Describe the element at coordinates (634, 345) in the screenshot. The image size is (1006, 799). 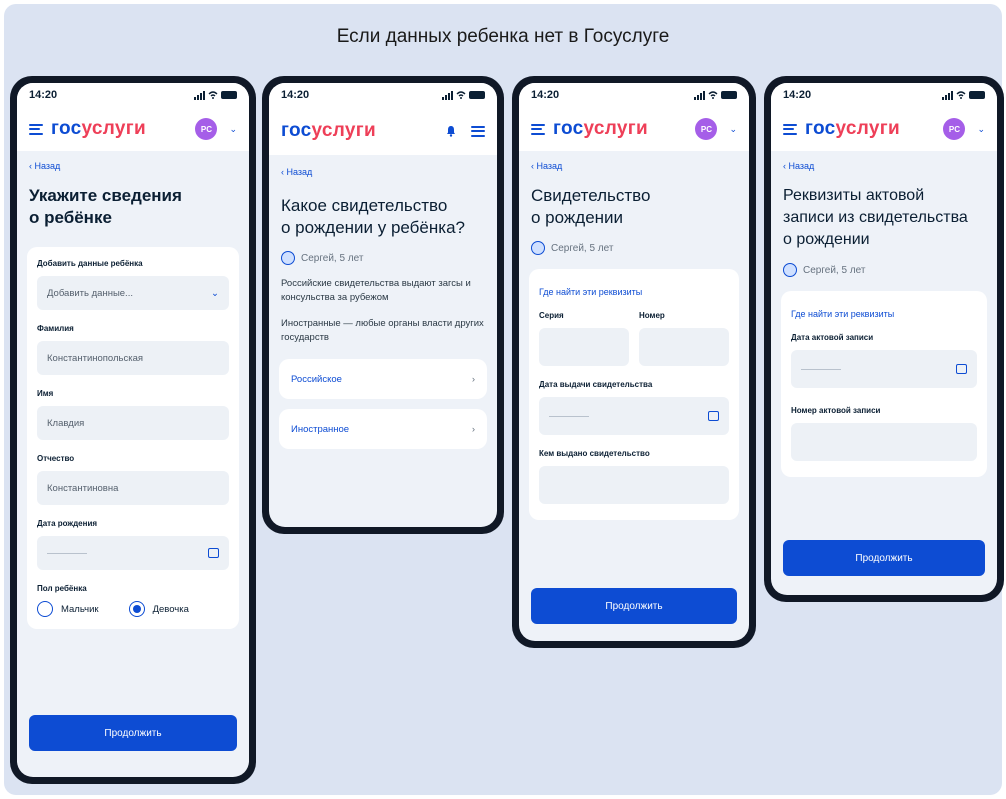
I see `series-number-row: Серия Номер` at that location.